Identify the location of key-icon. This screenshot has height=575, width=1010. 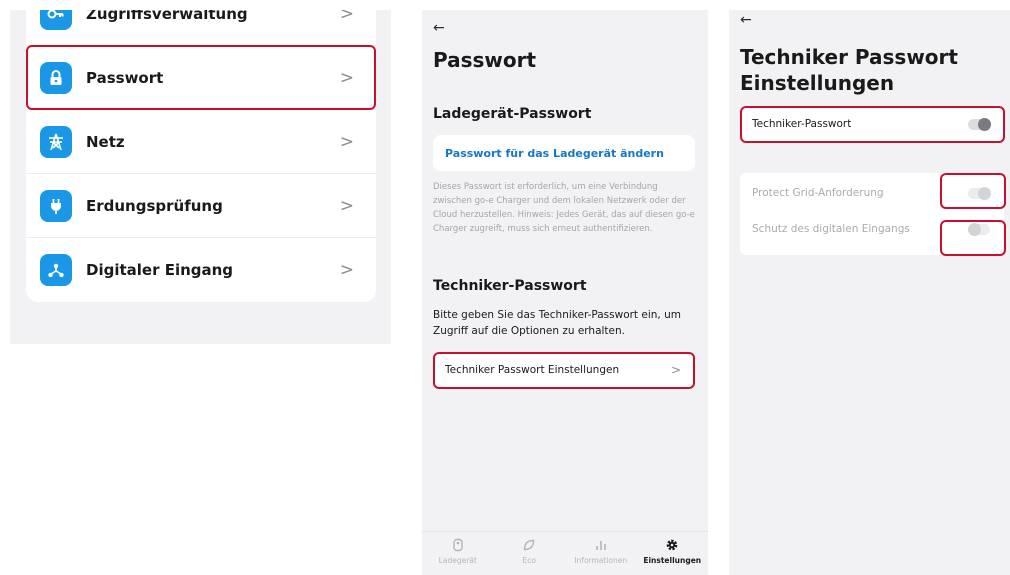
(56, 20).